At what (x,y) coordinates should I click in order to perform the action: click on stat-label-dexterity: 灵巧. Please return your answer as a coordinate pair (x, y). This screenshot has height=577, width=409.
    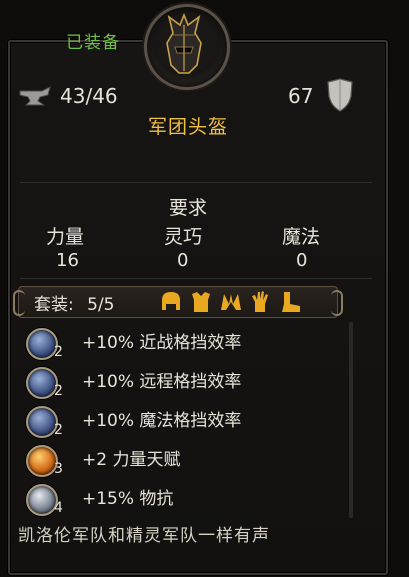
    Looking at the image, I should click on (183, 237).